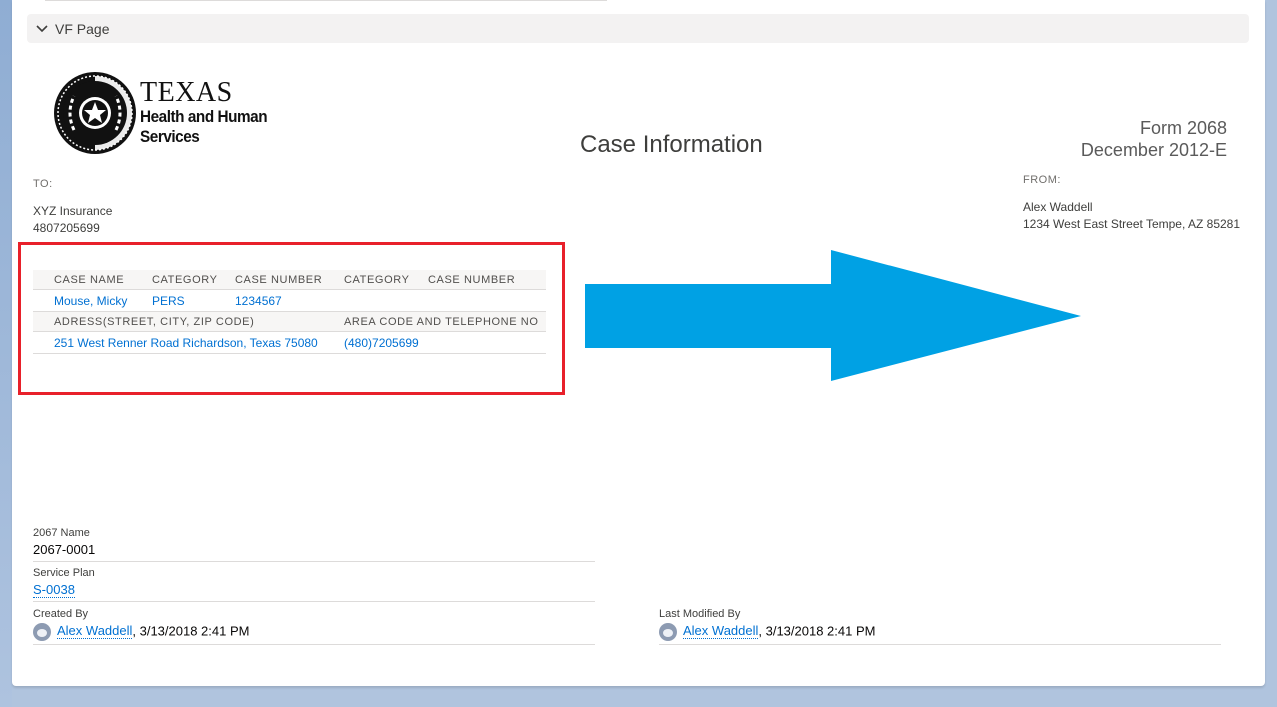 The height and width of the screenshot is (707, 1277). Describe the element at coordinates (1132, 224) in the screenshot. I see `from-address: 1234 West East Street Tempe, AZ 85281` at that location.